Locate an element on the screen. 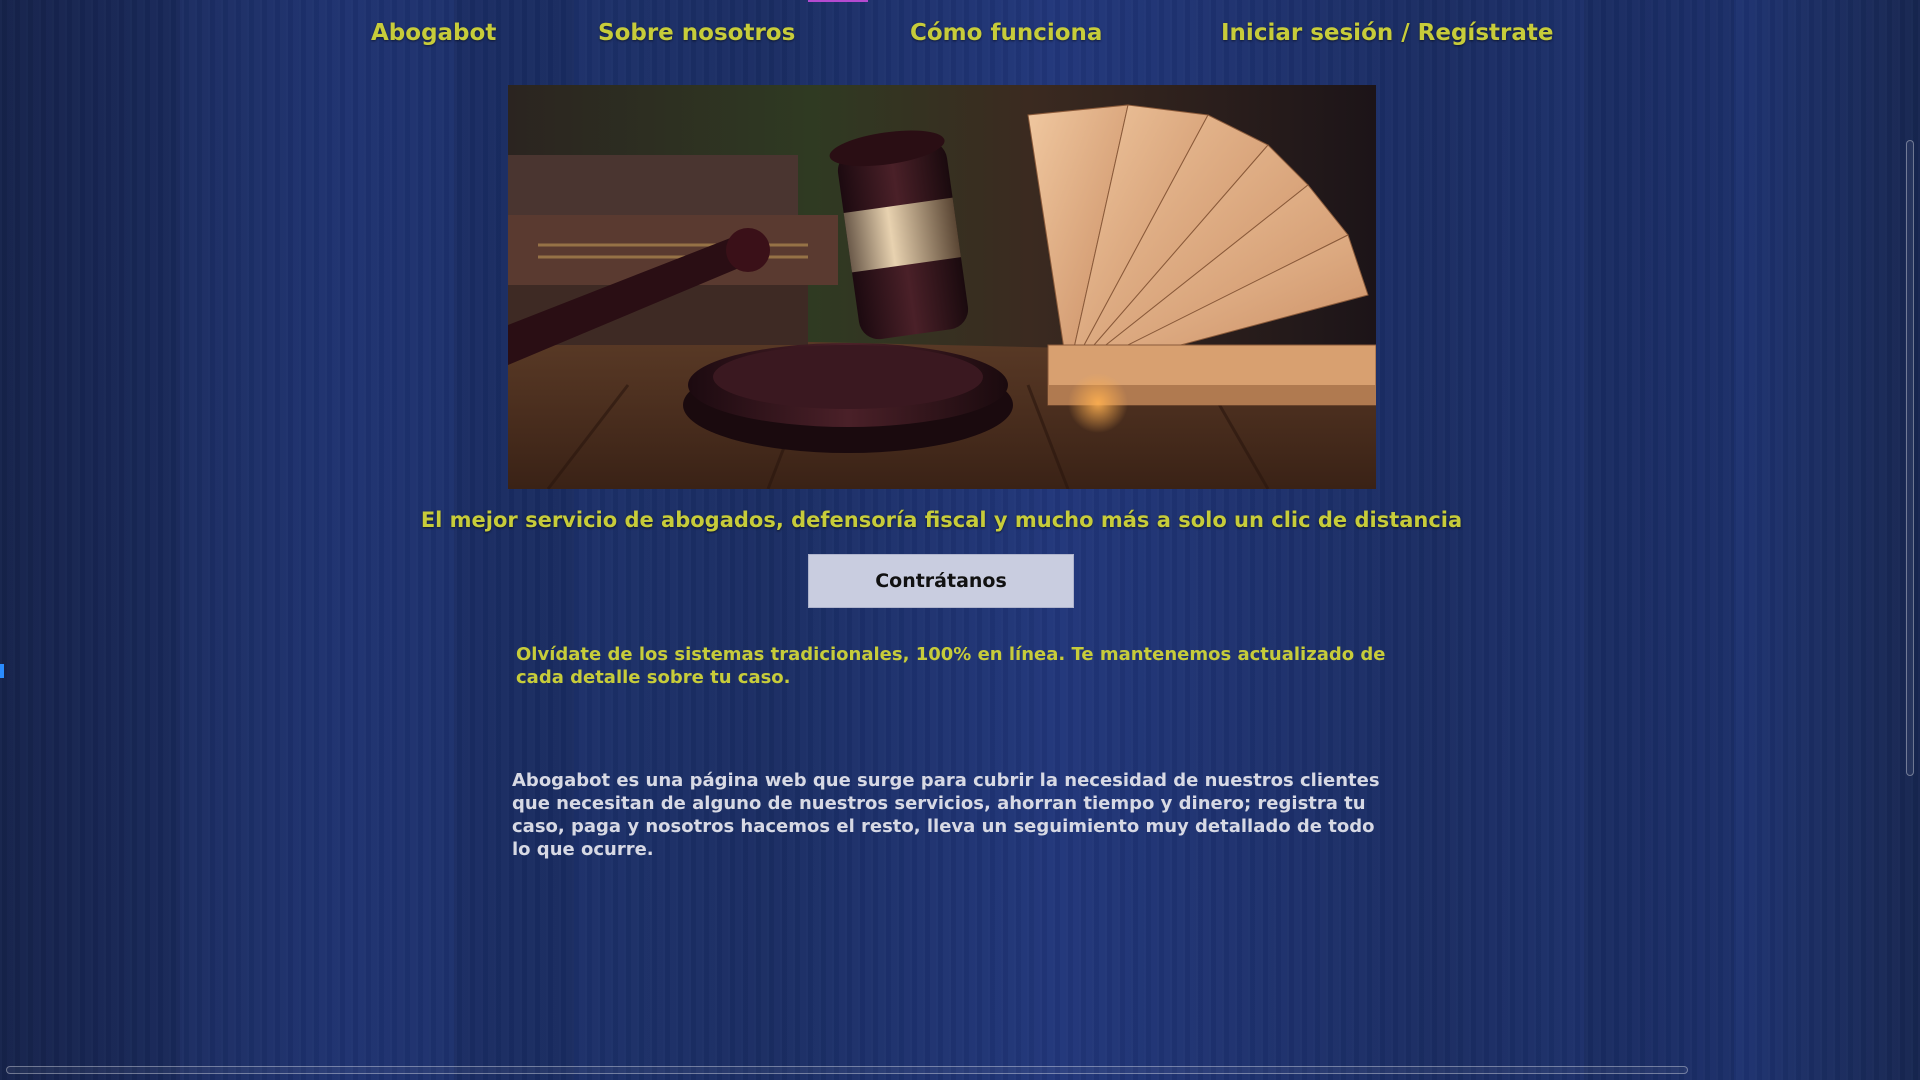 This screenshot has height=1080, width=1920. nav-login-register-link: Iniciar sesión / Regístrate is located at coordinates (1387, 33).